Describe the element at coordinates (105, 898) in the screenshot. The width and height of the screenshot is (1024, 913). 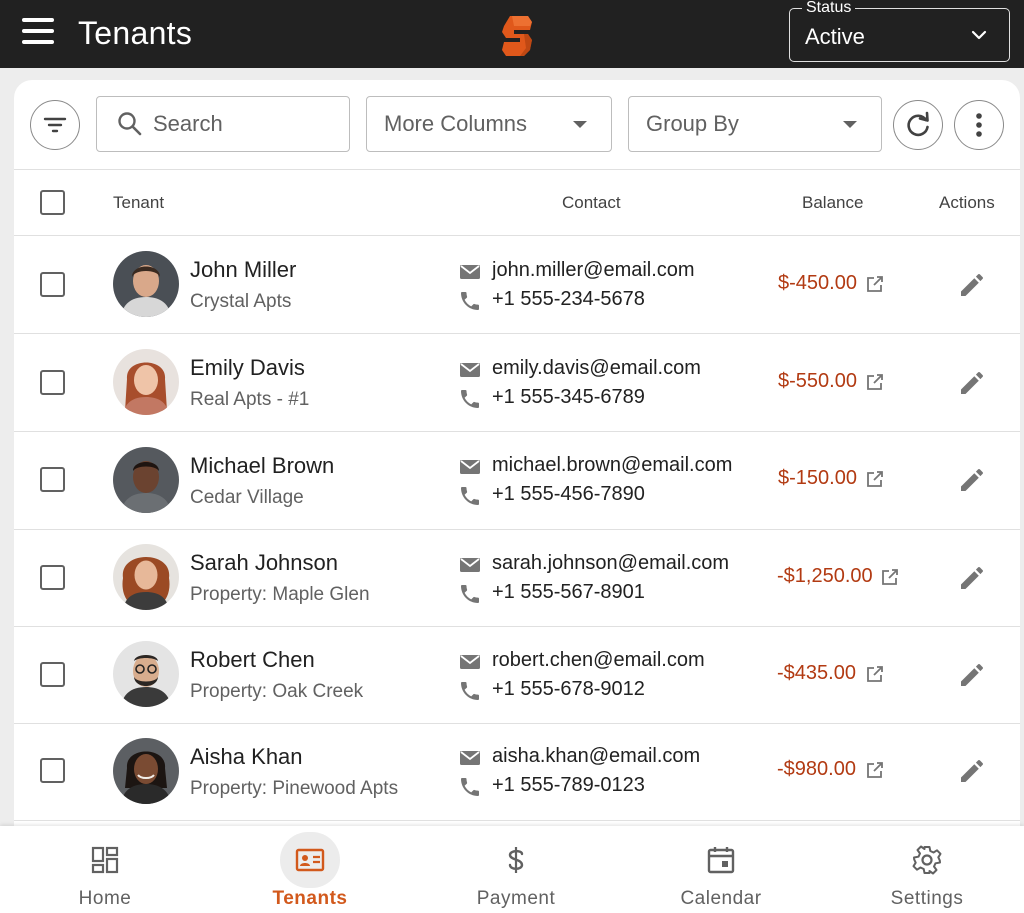
I see `nav-label-home: Home` at that location.